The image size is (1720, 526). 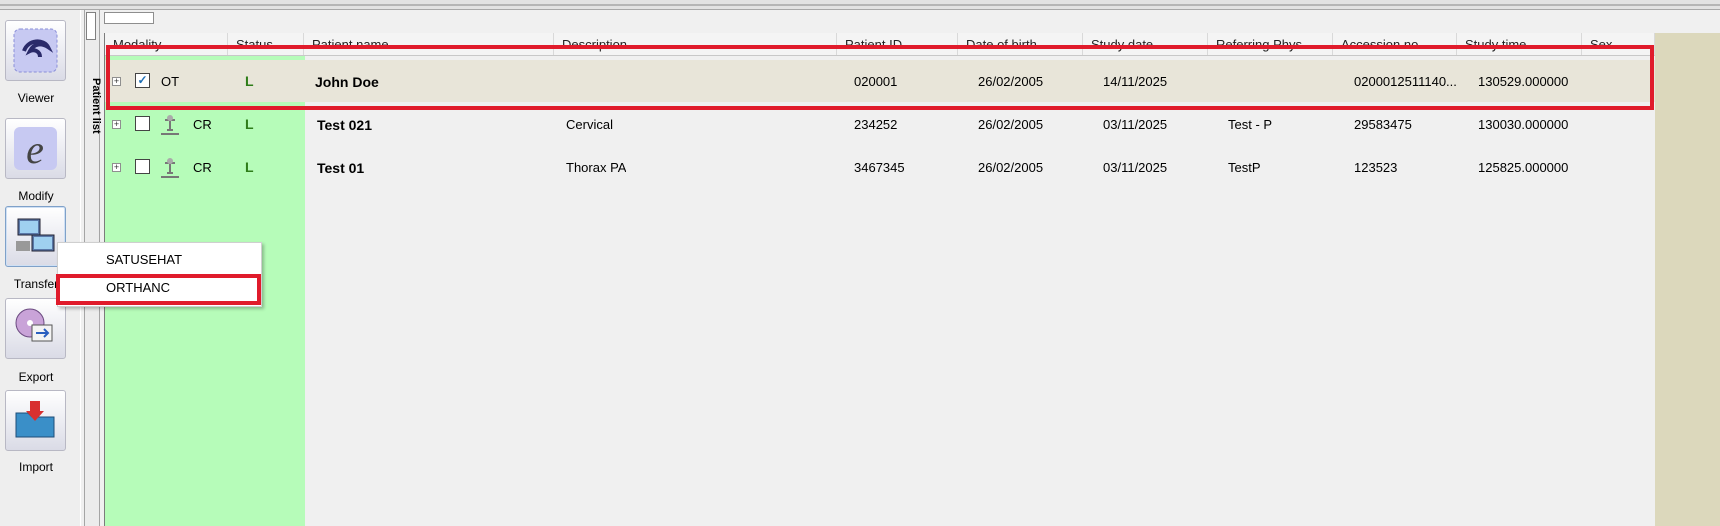 I want to click on cell-modality: OT, so click(x=170, y=81).